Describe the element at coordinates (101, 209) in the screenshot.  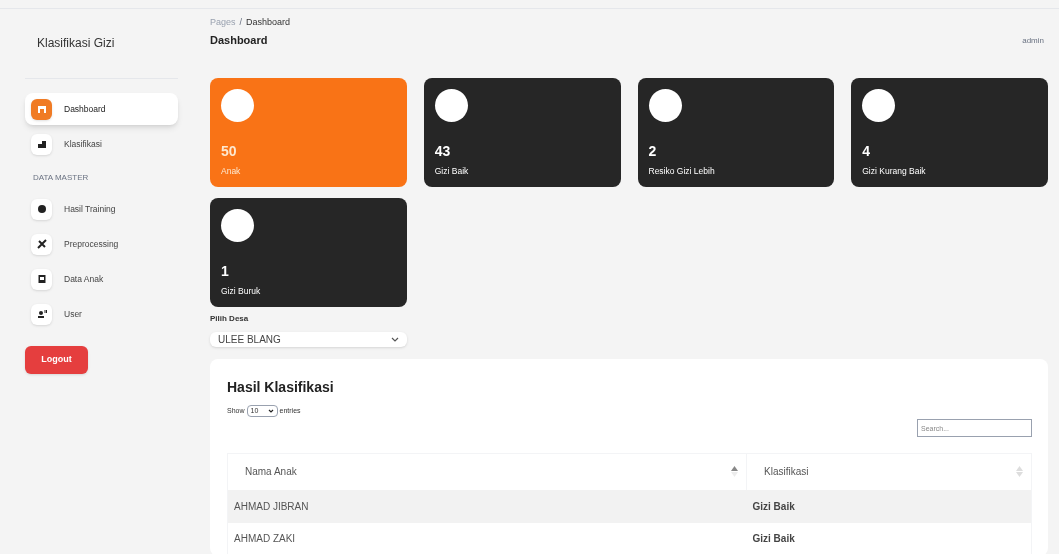
I see `nav-item: Hasil Training` at that location.